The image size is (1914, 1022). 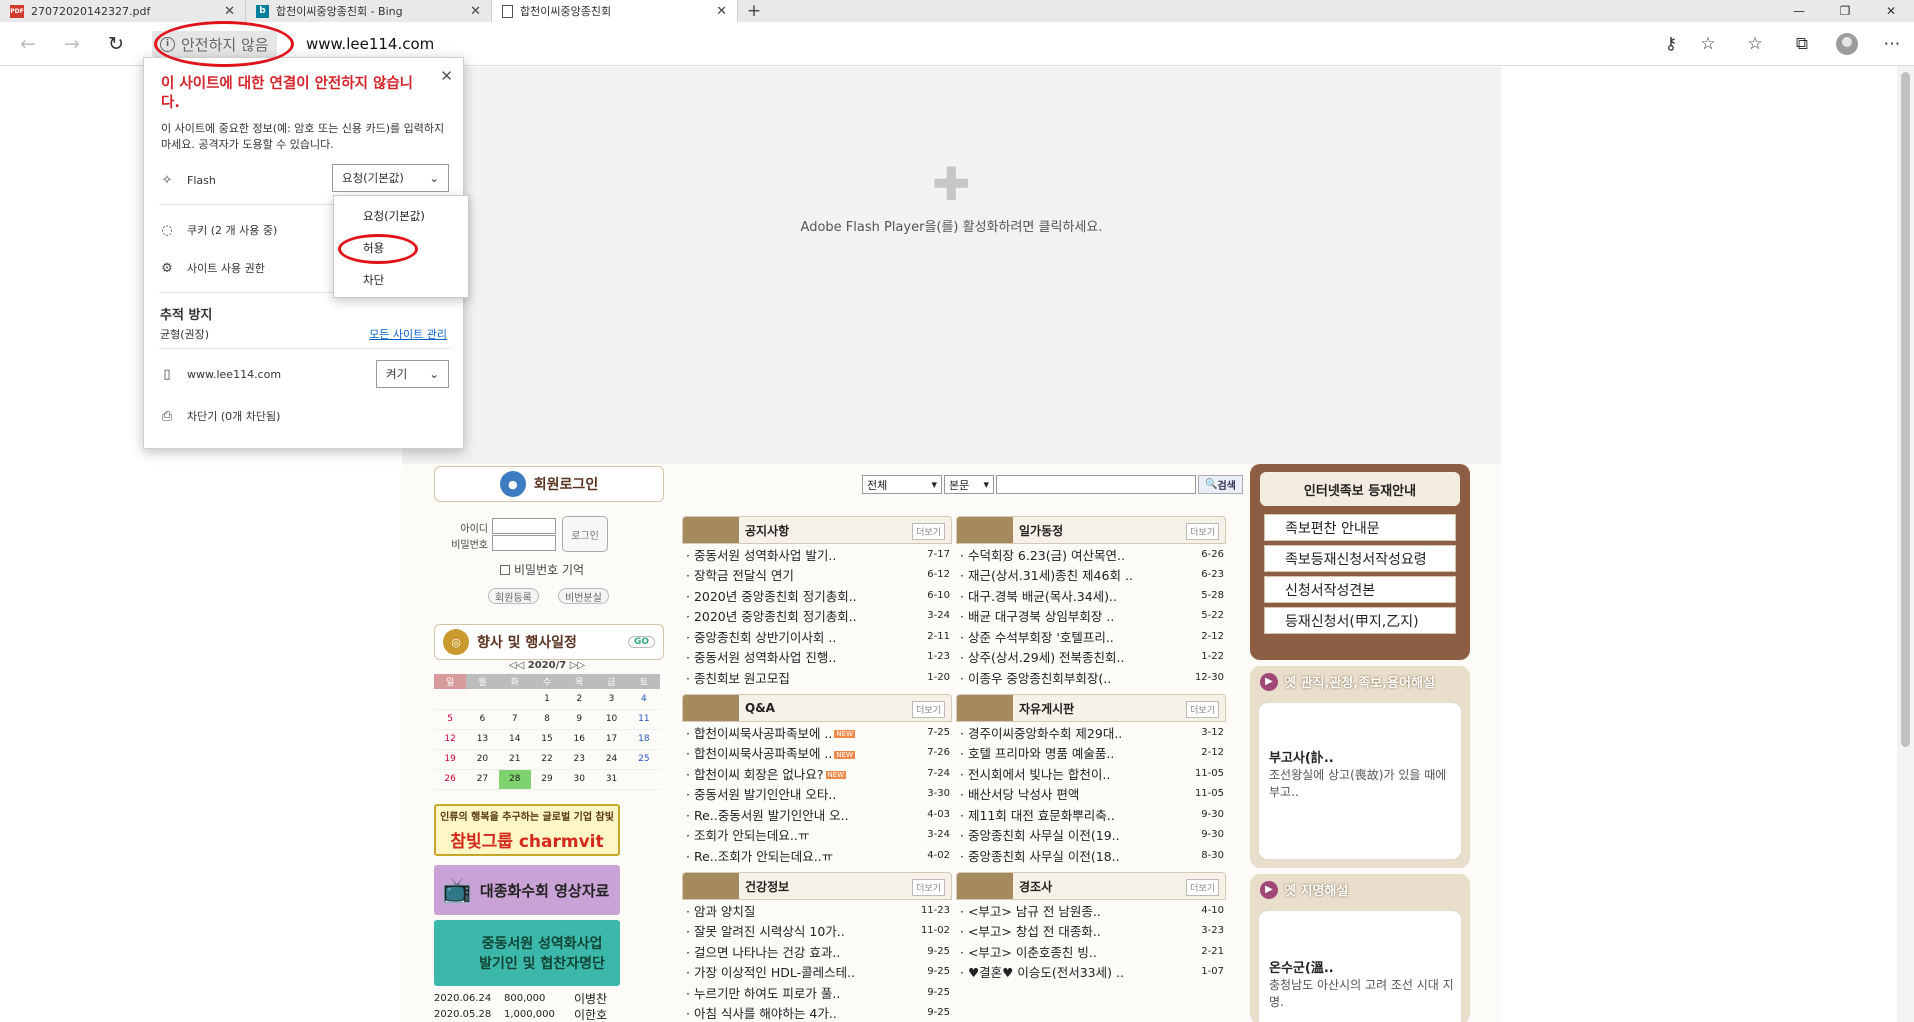 I want to click on events-go-button: GO, so click(x=641, y=642).